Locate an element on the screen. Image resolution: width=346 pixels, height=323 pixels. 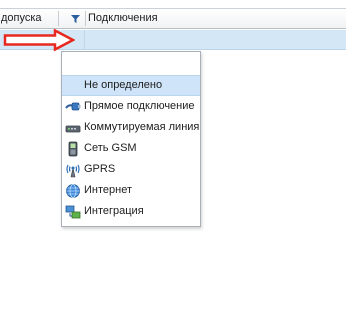
column-header-access: допуска is located at coordinates (28, 18).